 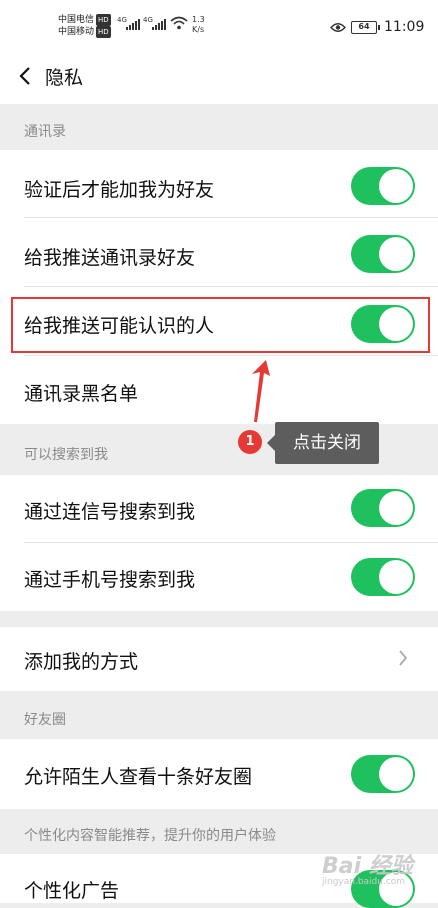 I want to click on chevron-right-icon, so click(x=403, y=658).